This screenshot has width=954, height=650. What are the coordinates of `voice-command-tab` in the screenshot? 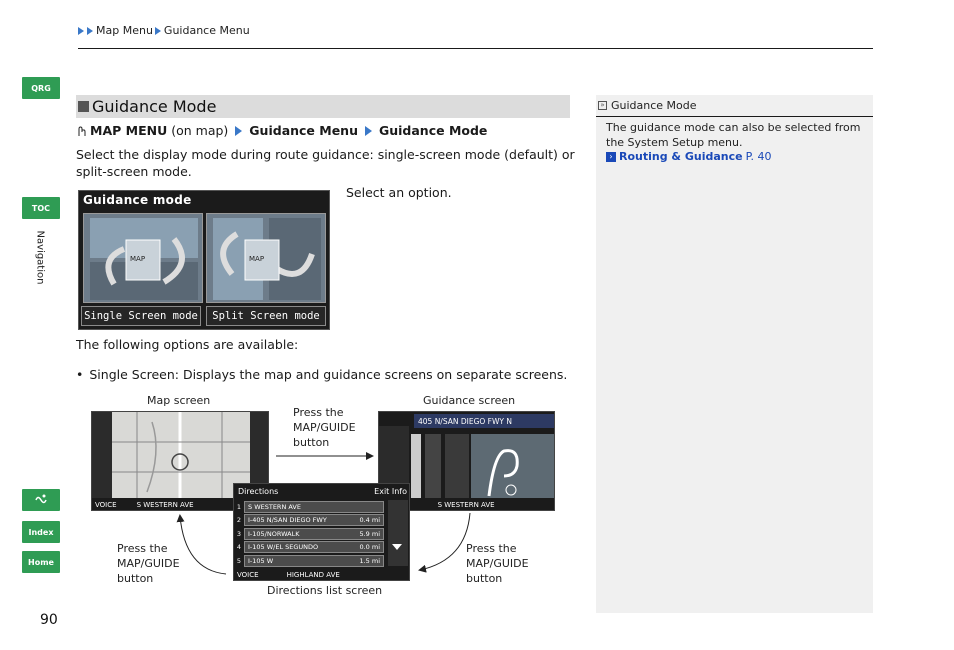 It's located at (41, 500).